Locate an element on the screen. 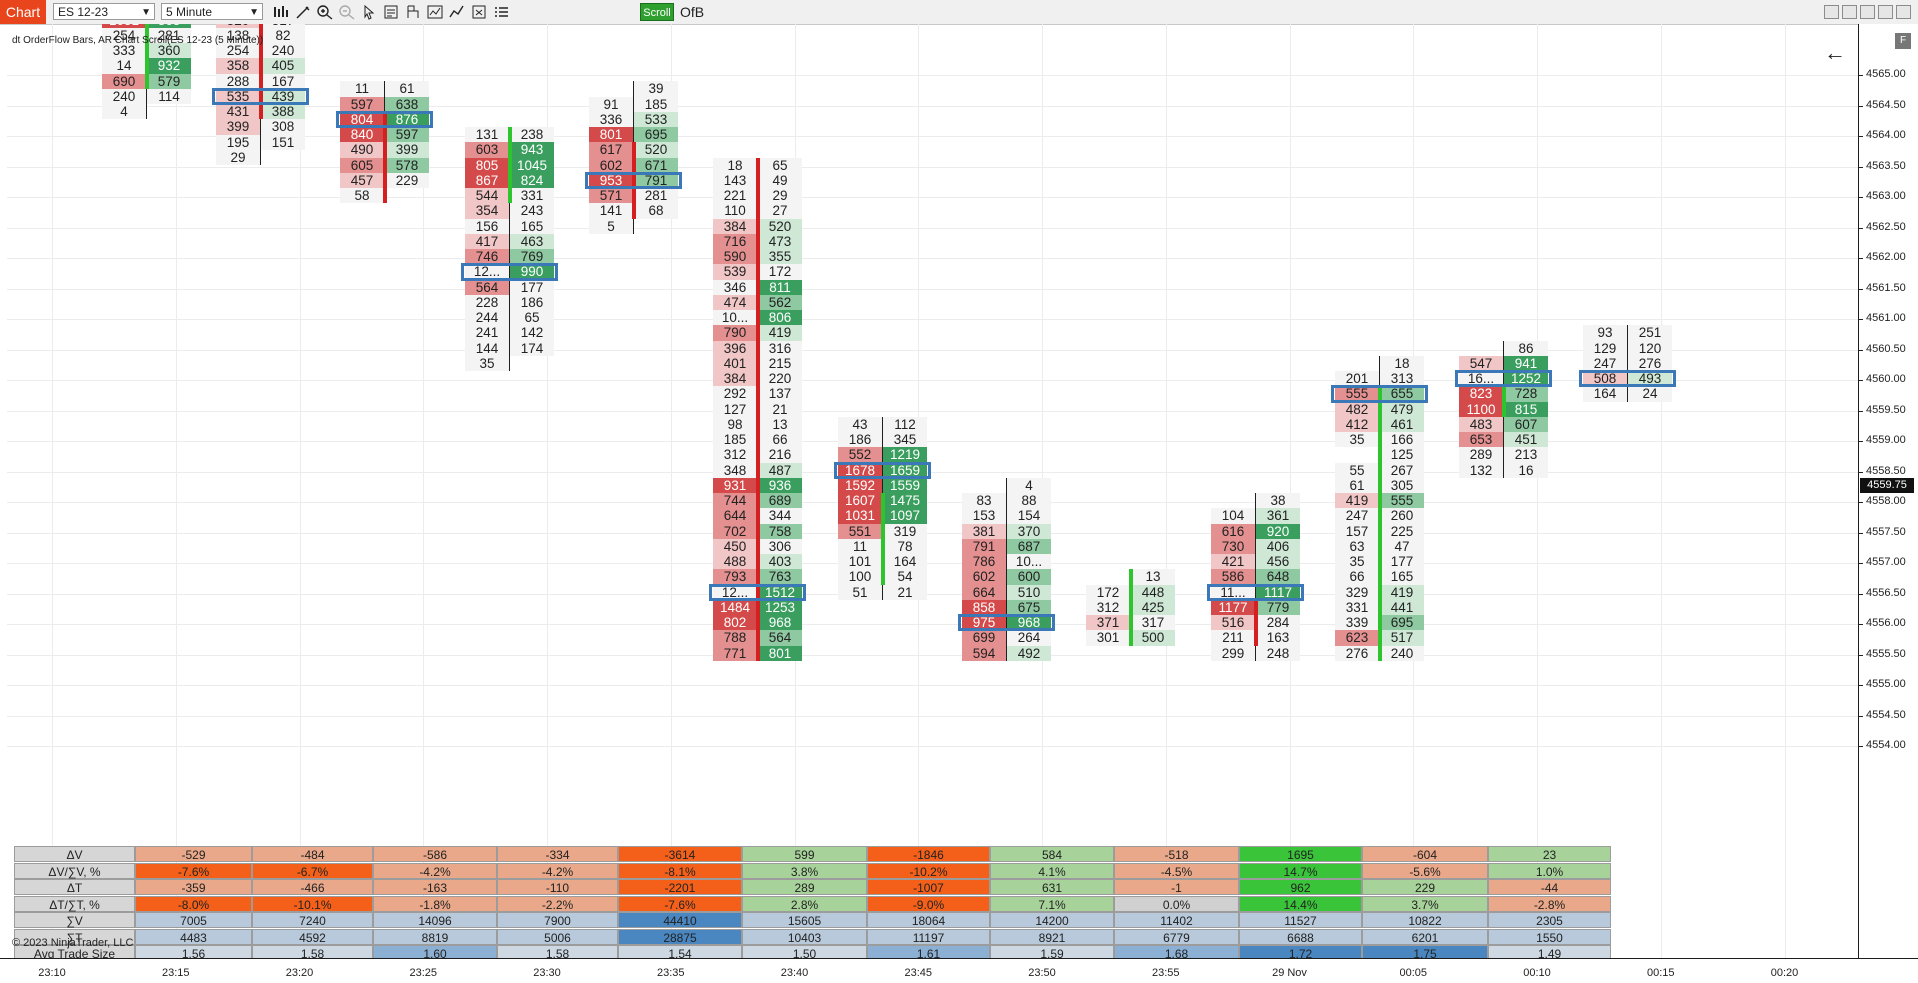 The width and height of the screenshot is (1918, 983). bid-volume-cell: 1031 is located at coordinates (860, 516).